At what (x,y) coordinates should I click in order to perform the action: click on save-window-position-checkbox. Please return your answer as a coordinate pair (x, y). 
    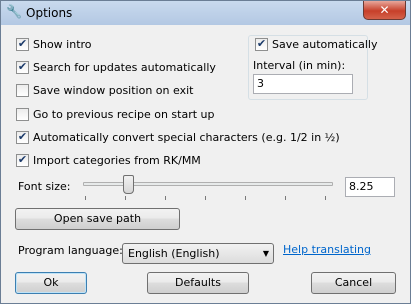
    Looking at the image, I should click on (22, 90).